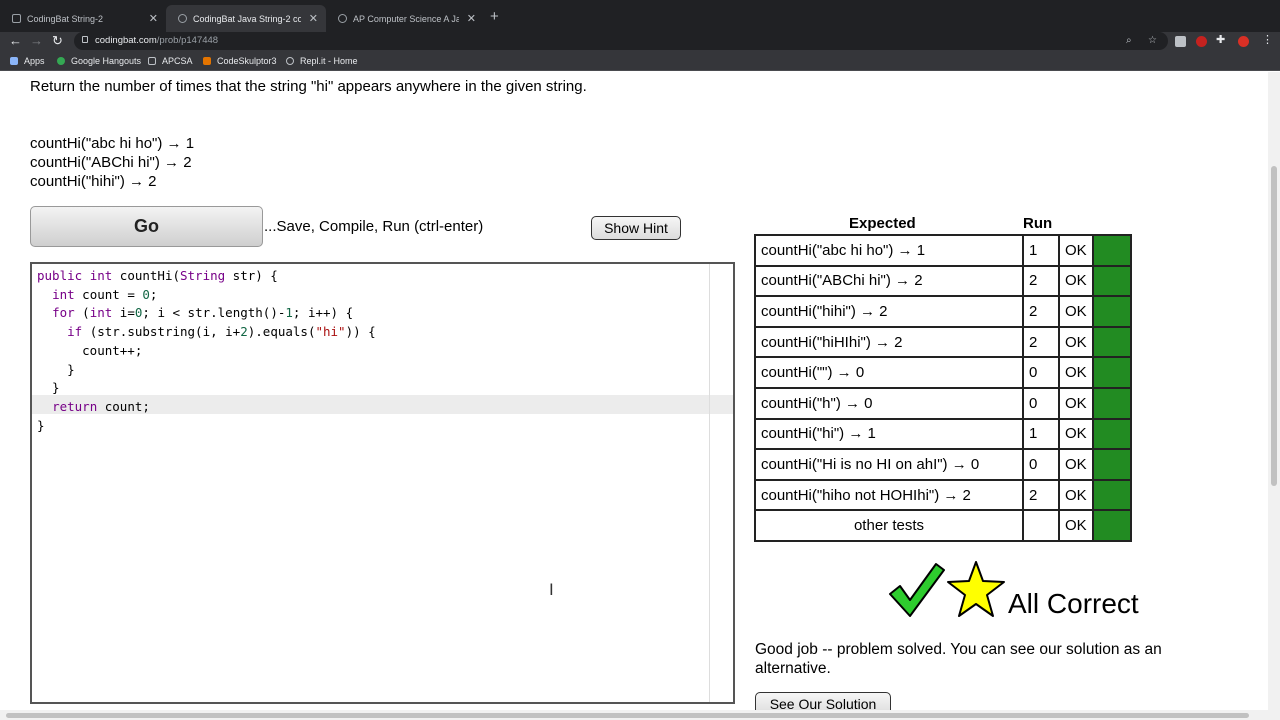  What do you see at coordinates (126, 40) in the screenshot?
I see `url-domain: codingbat.com` at bounding box center [126, 40].